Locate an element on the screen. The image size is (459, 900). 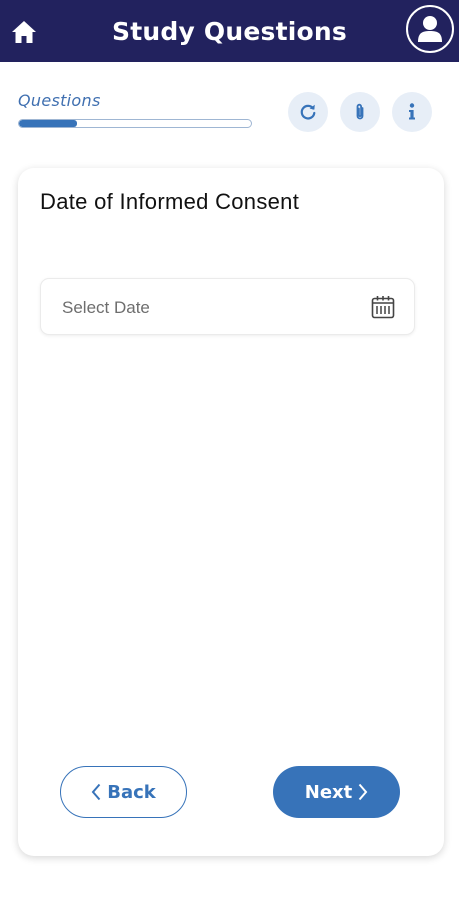
next-button-label: Next is located at coordinates (328, 792).